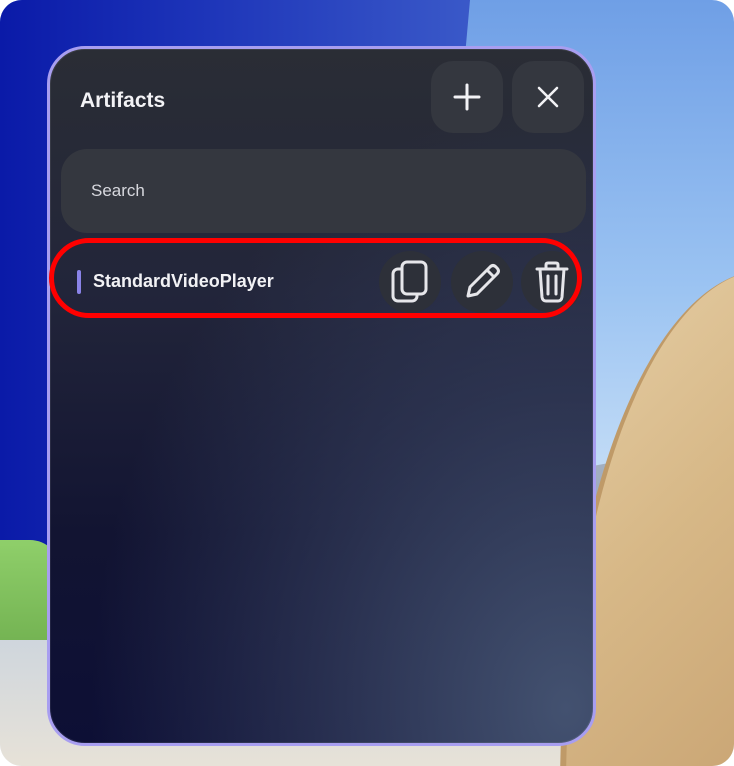 The image size is (734, 766). What do you see at coordinates (123, 100) in the screenshot?
I see `panel-title: Artifacts` at bounding box center [123, 100].